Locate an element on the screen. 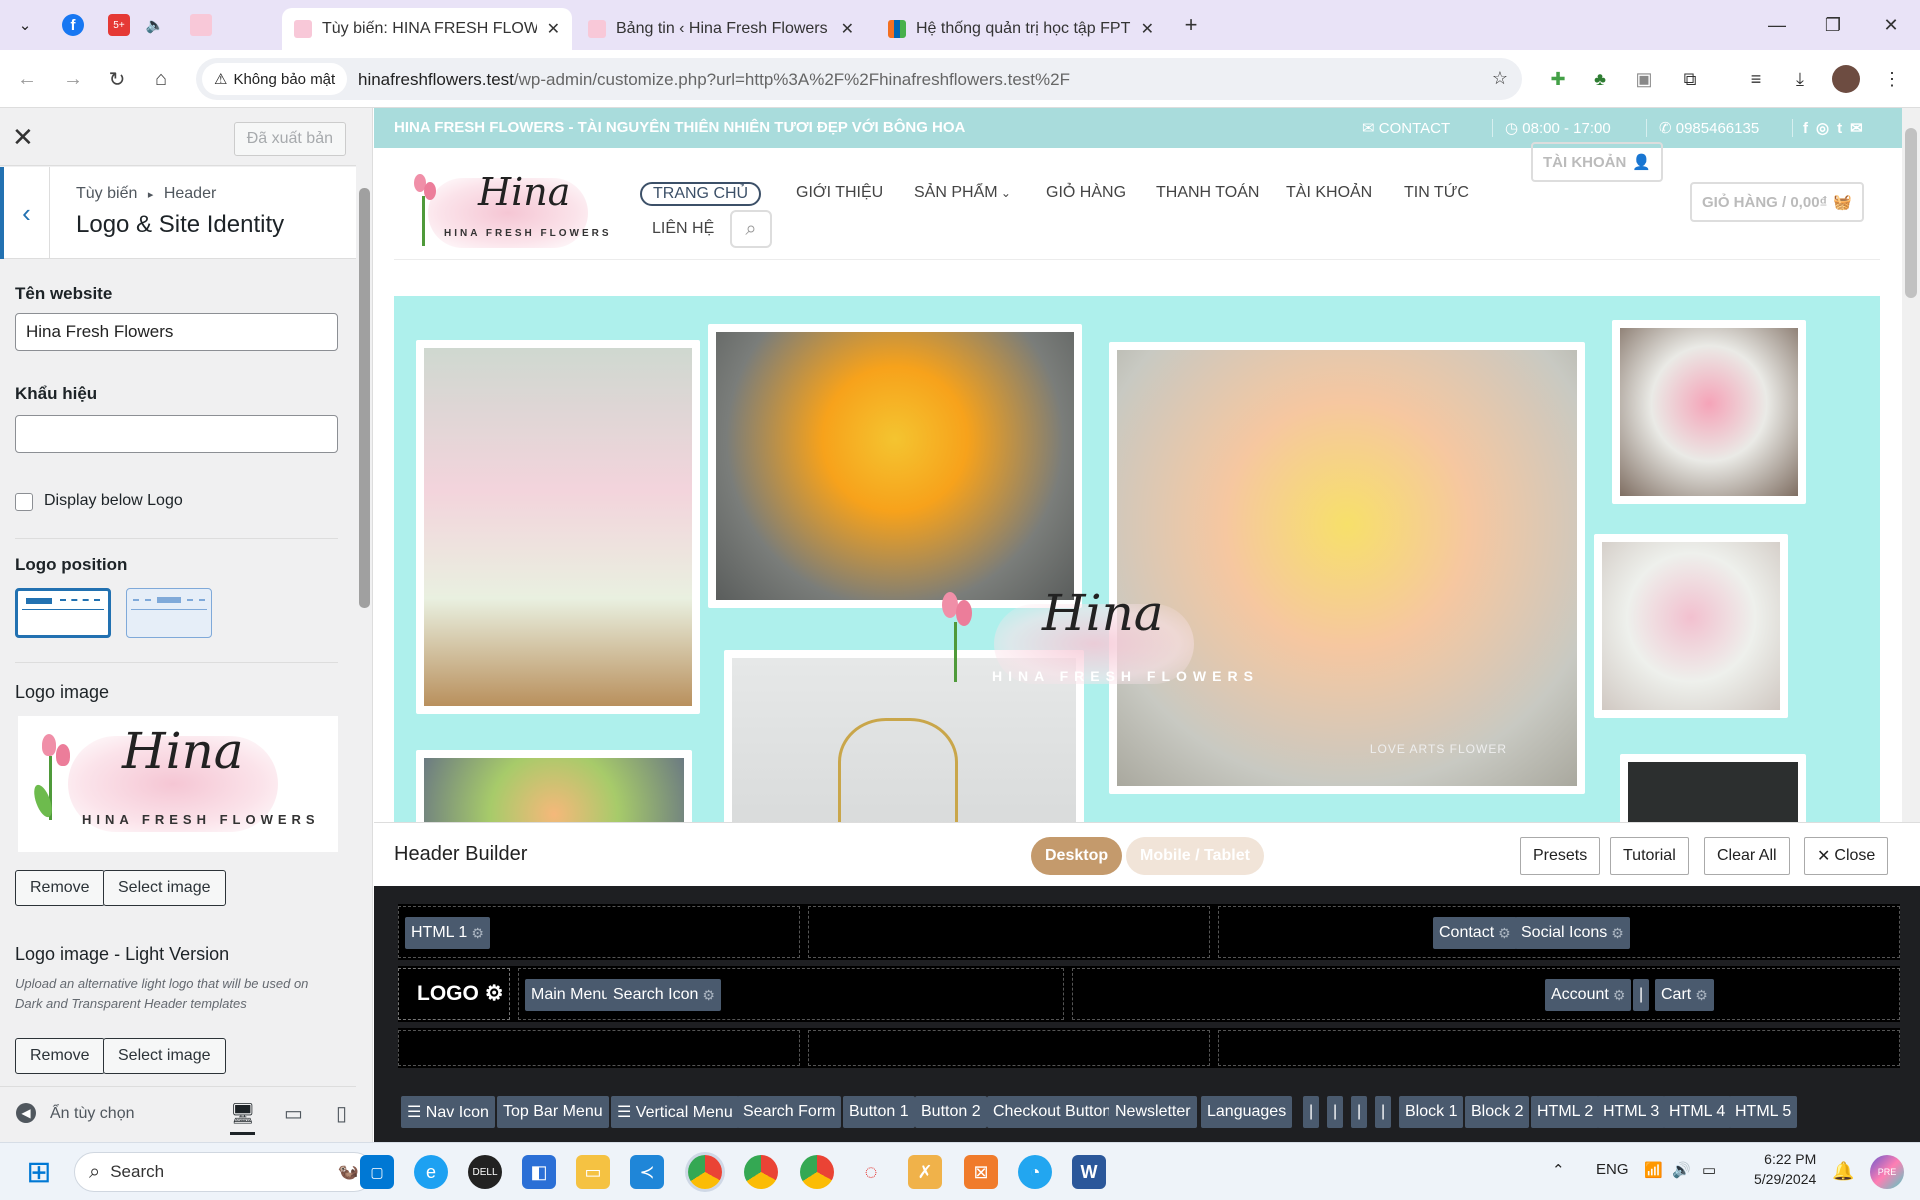  site-title-input: Hina Fresh Flowers is located at coordinates (176, 332).